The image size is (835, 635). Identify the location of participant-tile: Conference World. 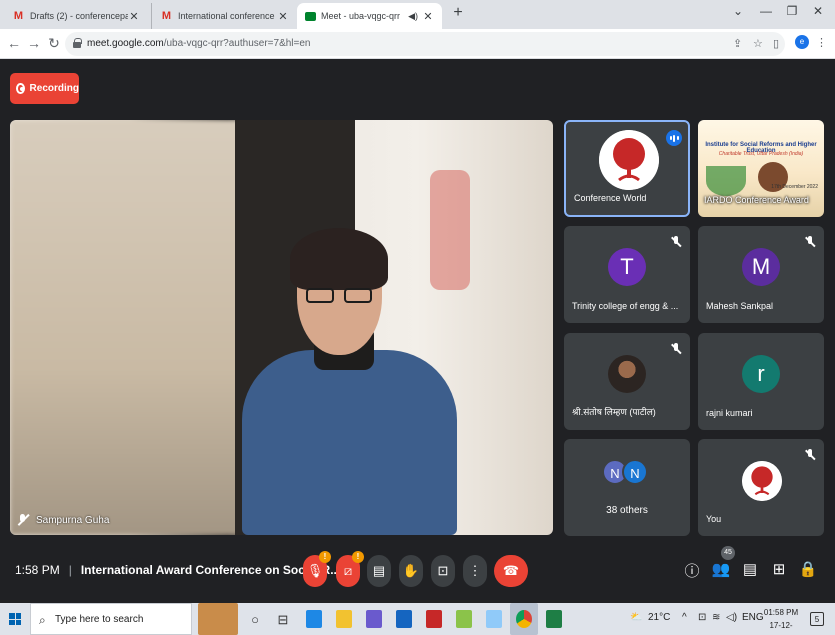
(627, 168).